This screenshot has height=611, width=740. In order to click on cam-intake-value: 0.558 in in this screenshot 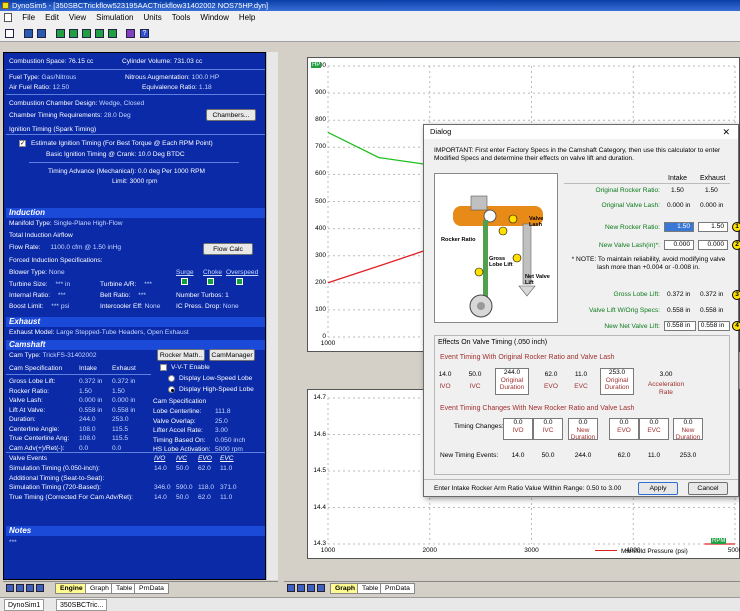, I will do `click(90, 410)`.